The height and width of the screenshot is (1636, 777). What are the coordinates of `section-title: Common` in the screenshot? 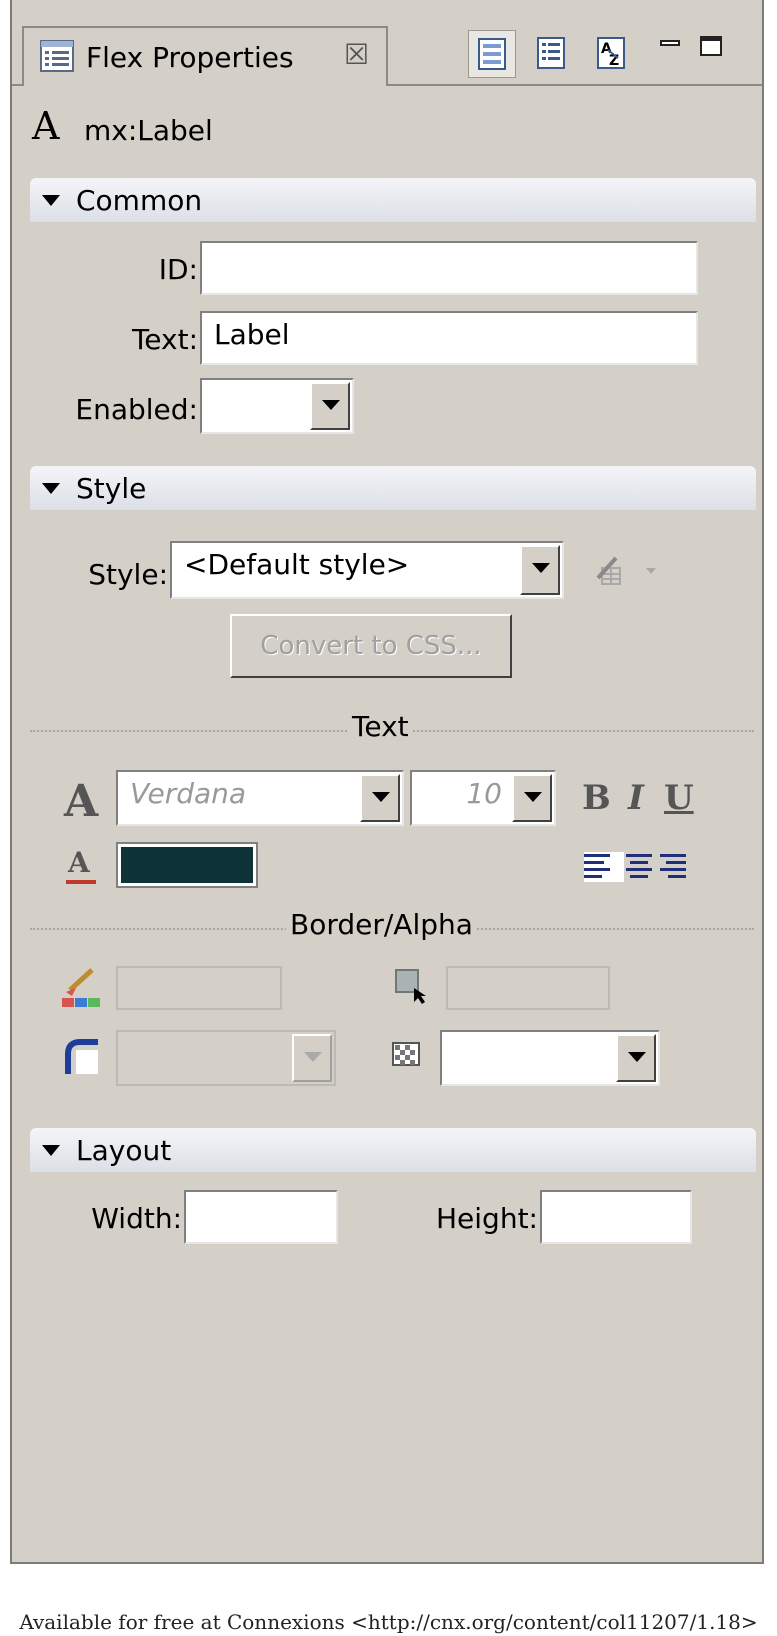 It's located at (139, 200).